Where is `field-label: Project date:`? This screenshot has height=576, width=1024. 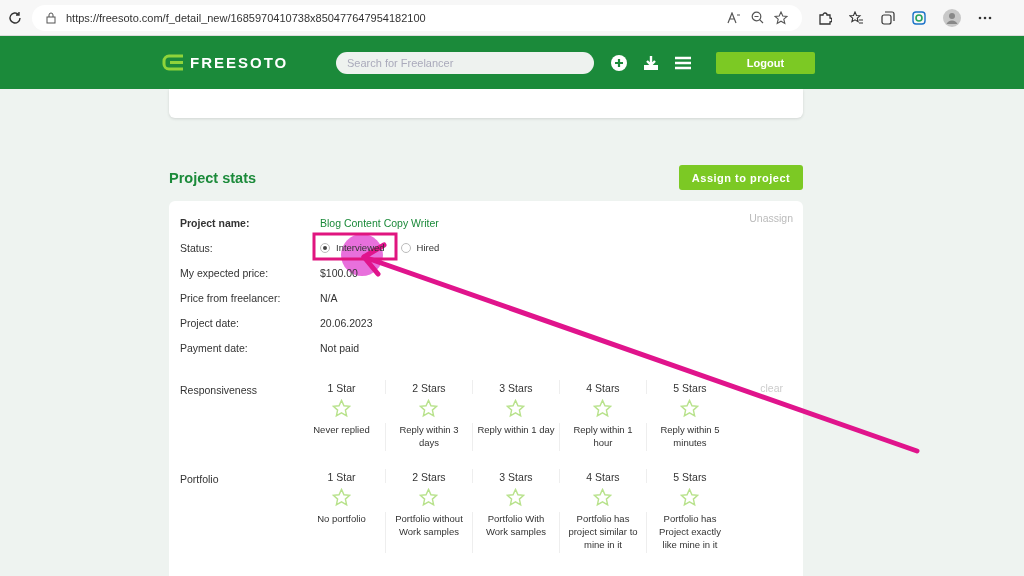
field-label: Project date: is located at coordinates (210, 322).